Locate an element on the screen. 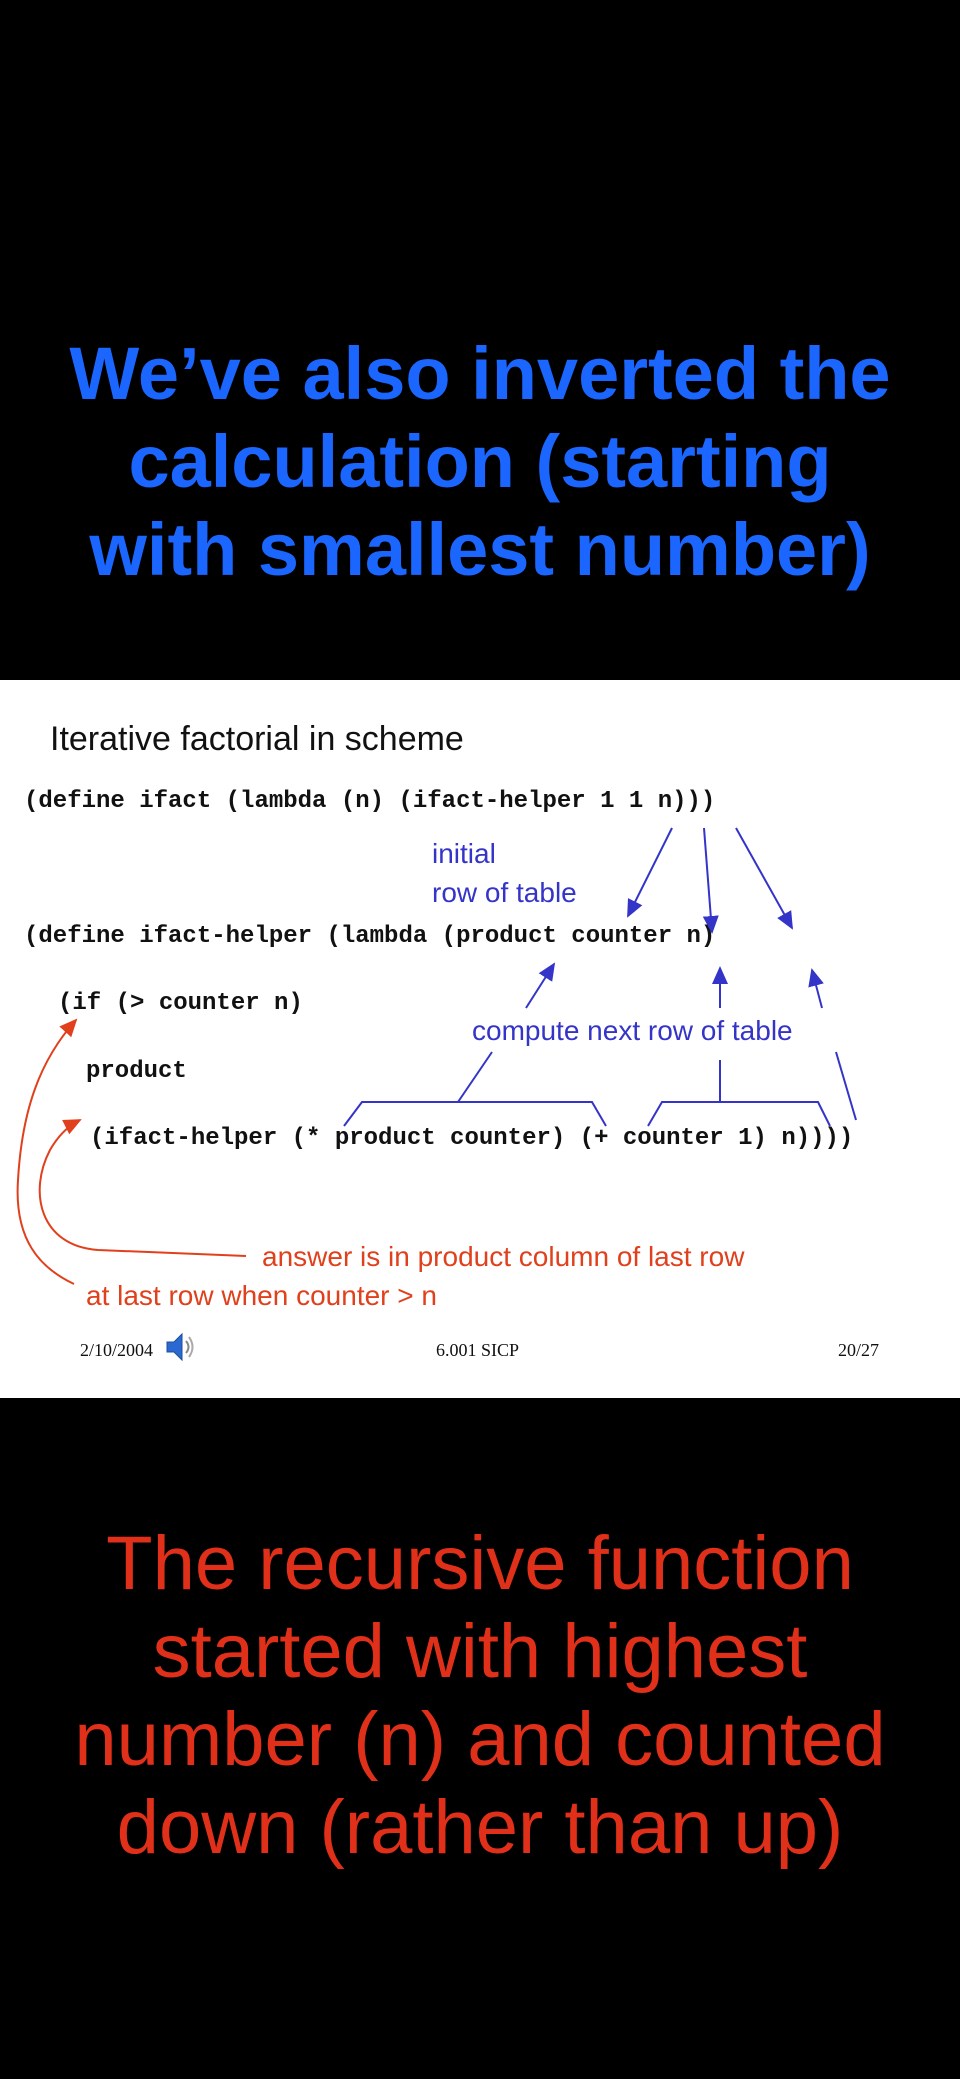  arrow-to-product is located at coordinates (650, 872).